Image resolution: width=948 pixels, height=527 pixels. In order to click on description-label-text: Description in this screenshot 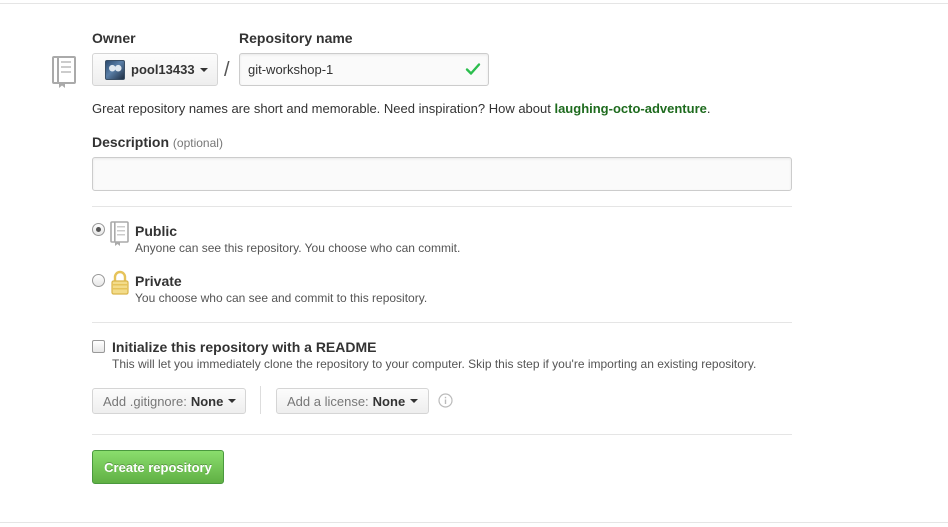, I will do `click(131, 142)`.